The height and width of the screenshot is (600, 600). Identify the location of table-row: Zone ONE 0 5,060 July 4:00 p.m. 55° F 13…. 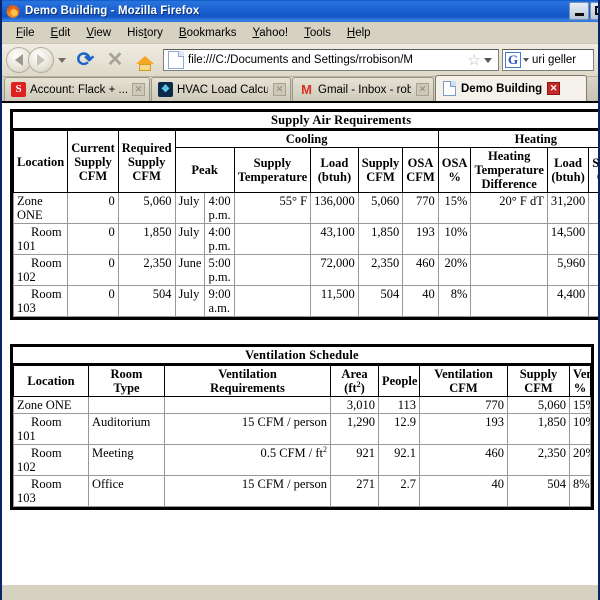
(305, 208).